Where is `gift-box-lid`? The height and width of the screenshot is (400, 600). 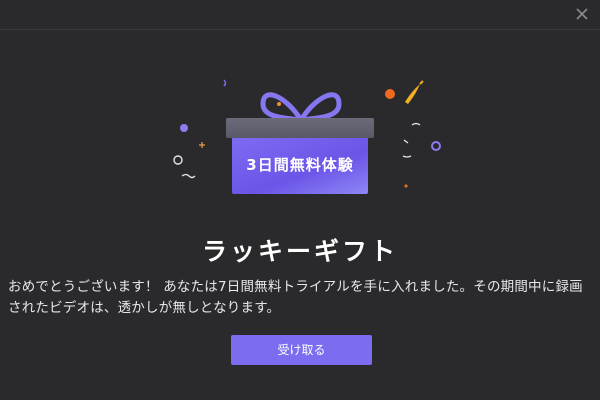
gift-box-lid is located at coordinates (300, 128).